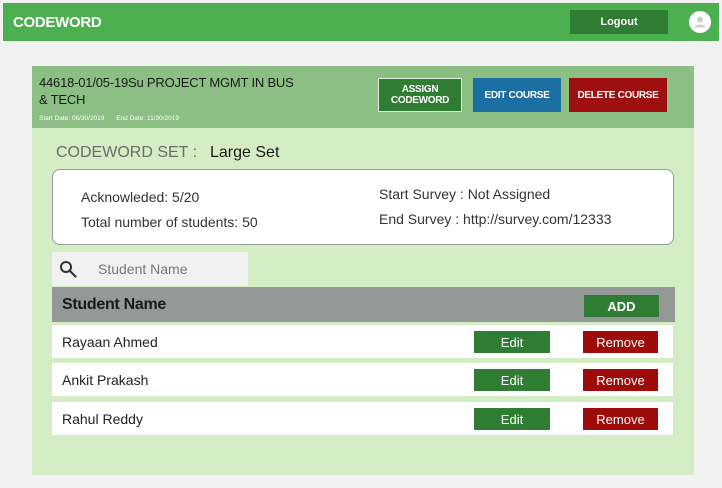 Image resolution: width=722 pixels, height=488 pixels. I want to click on codeword-set-label: CODEWORD SET :, so click(127, 152).